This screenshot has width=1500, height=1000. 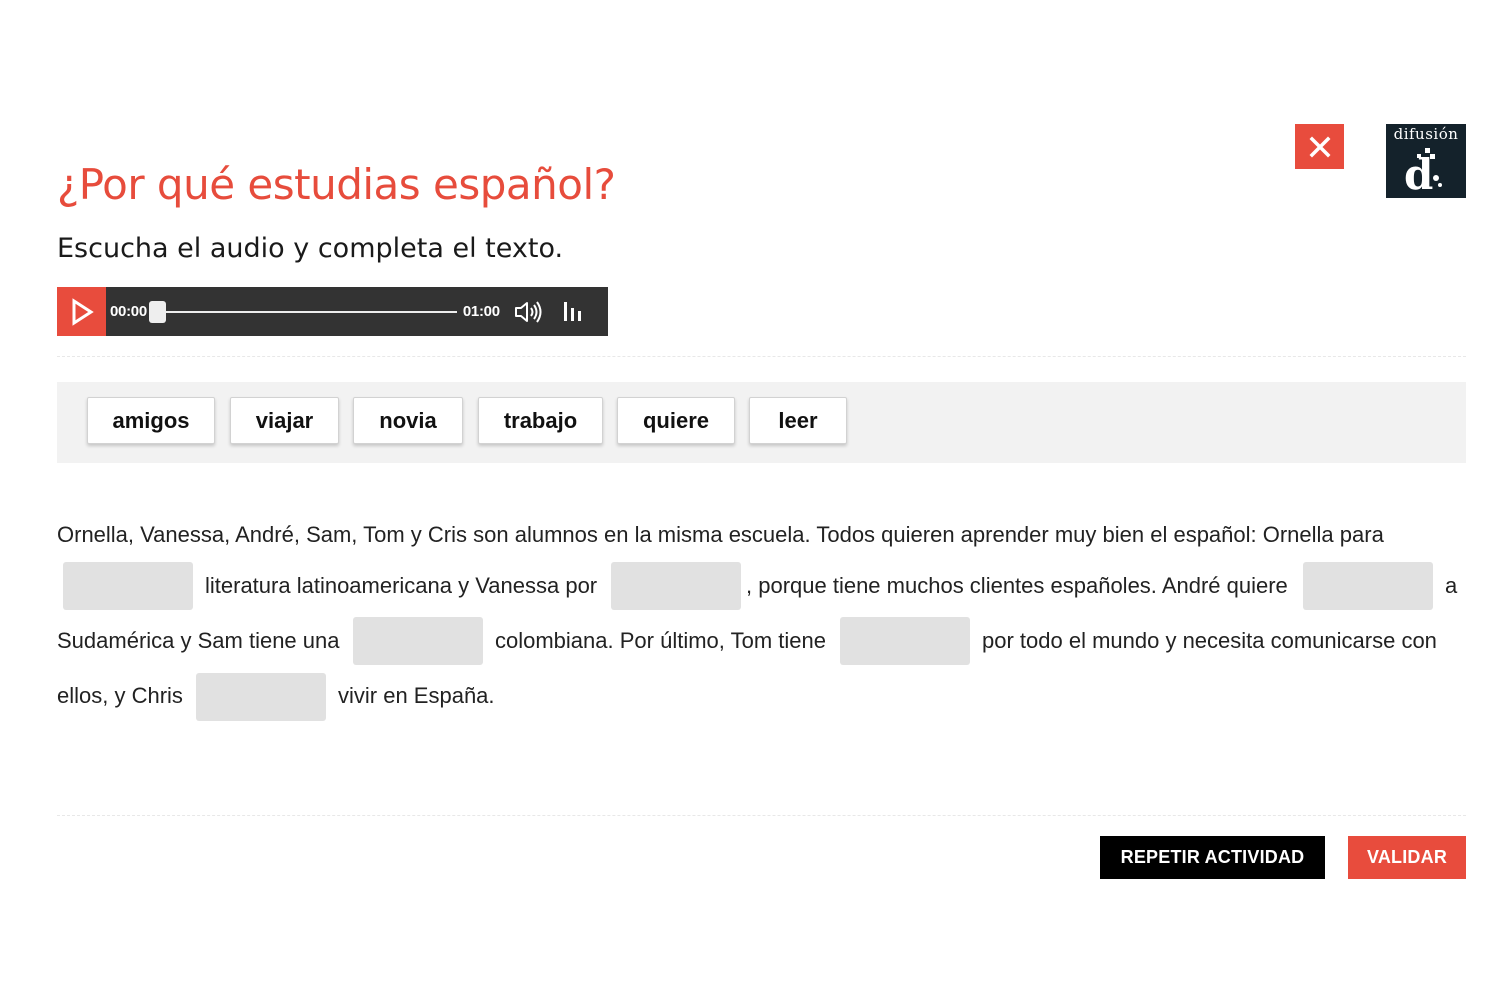 I want to click on play-button, so click(x=81, y=311).